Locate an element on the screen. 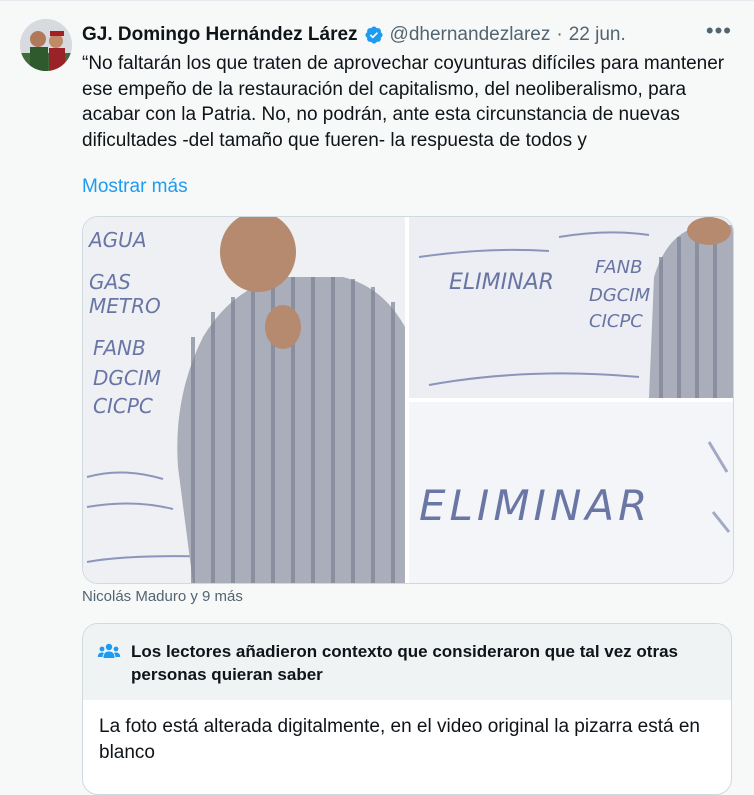 This screenshot has width=754, height=795. photo-3: ELIMINAR is located at coordinates (571, 492).